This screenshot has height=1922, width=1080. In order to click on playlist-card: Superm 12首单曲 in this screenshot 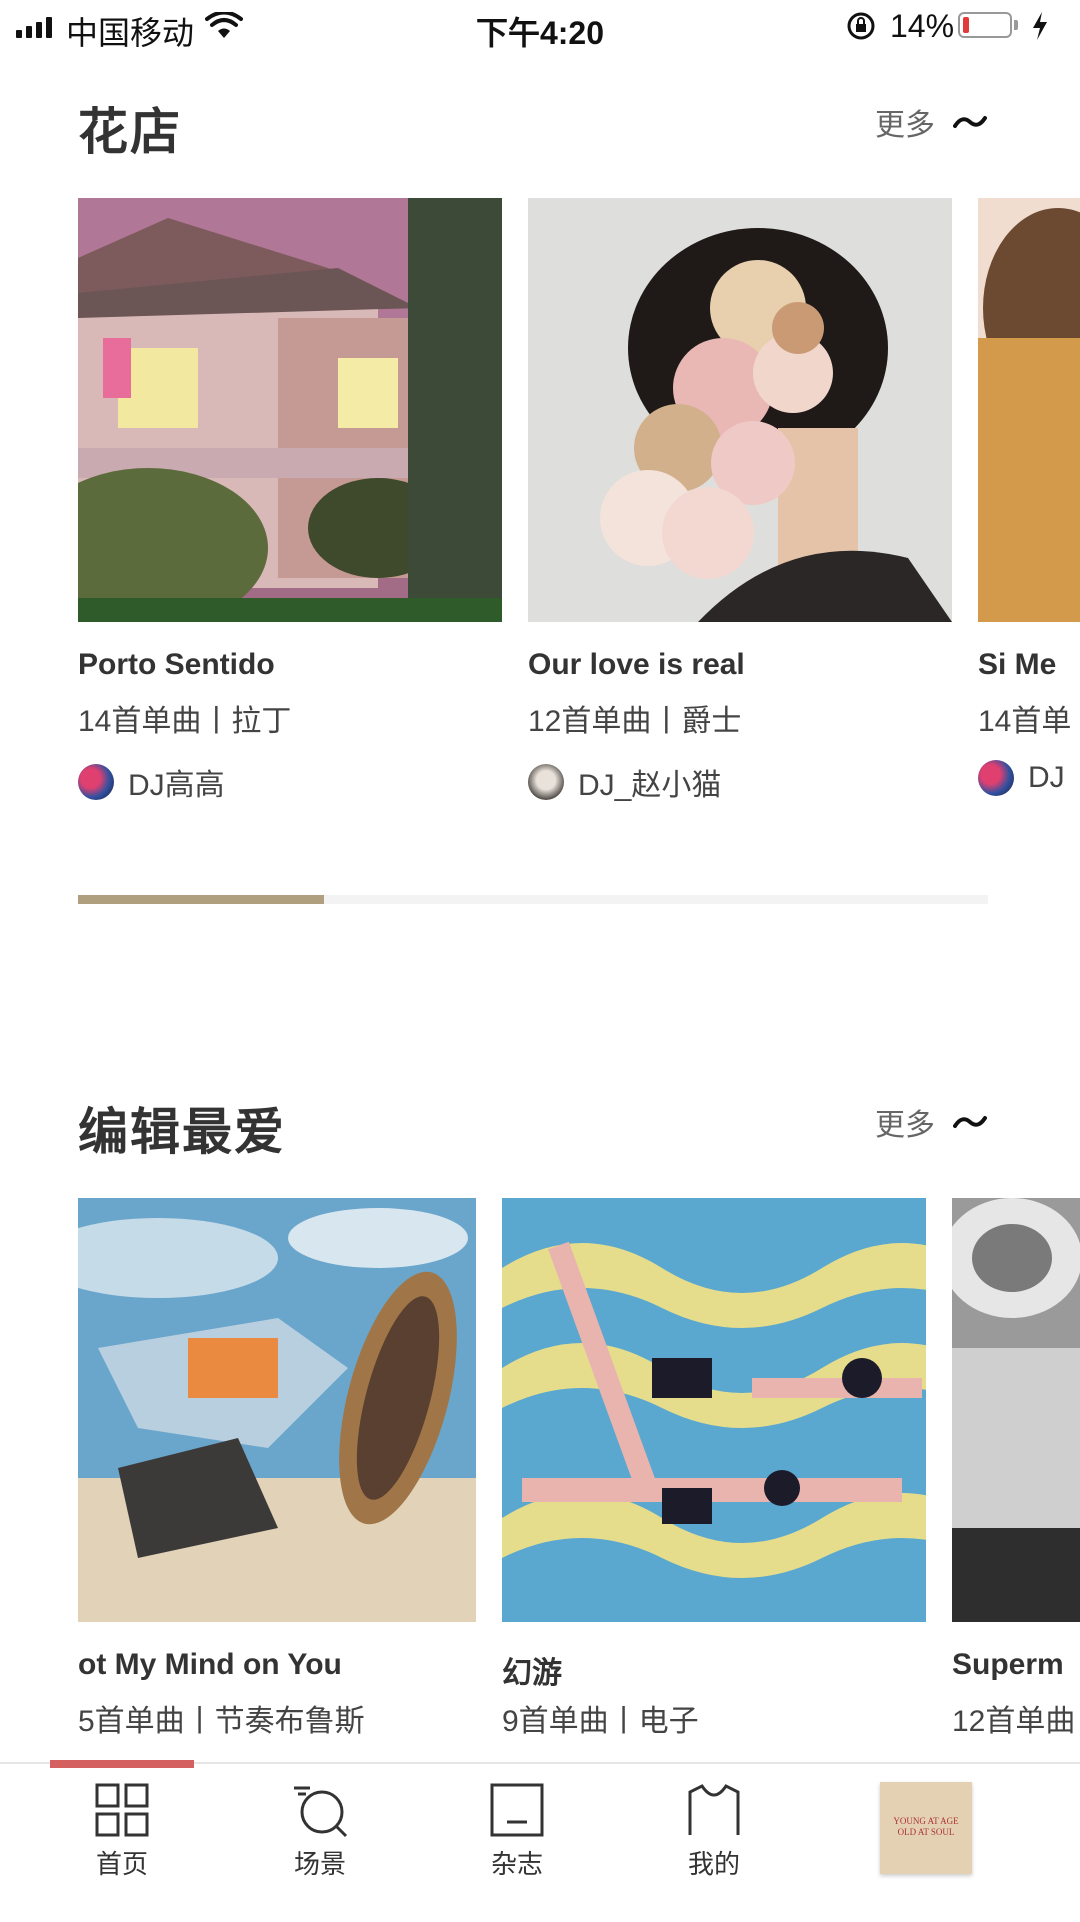, I will do `click(1016, 1468)`.